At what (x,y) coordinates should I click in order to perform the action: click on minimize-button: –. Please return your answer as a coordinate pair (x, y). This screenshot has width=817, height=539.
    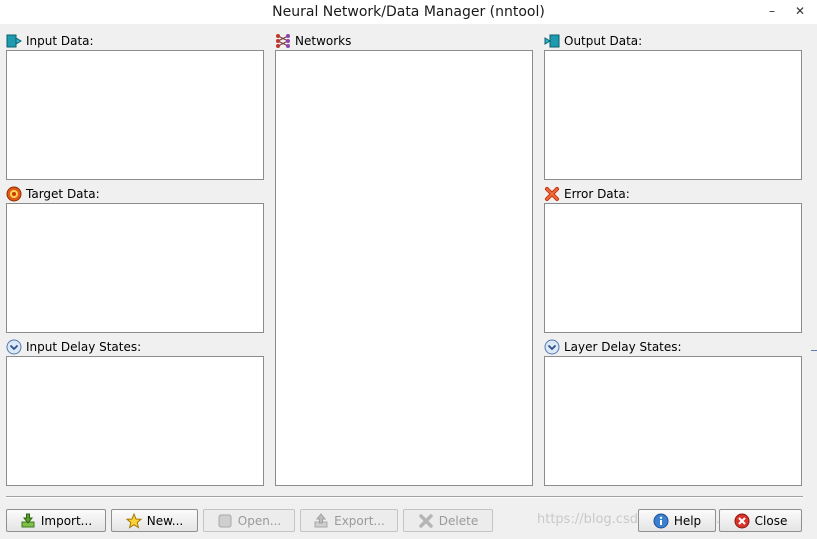
    Looking at the image, I should click on (772, 11).